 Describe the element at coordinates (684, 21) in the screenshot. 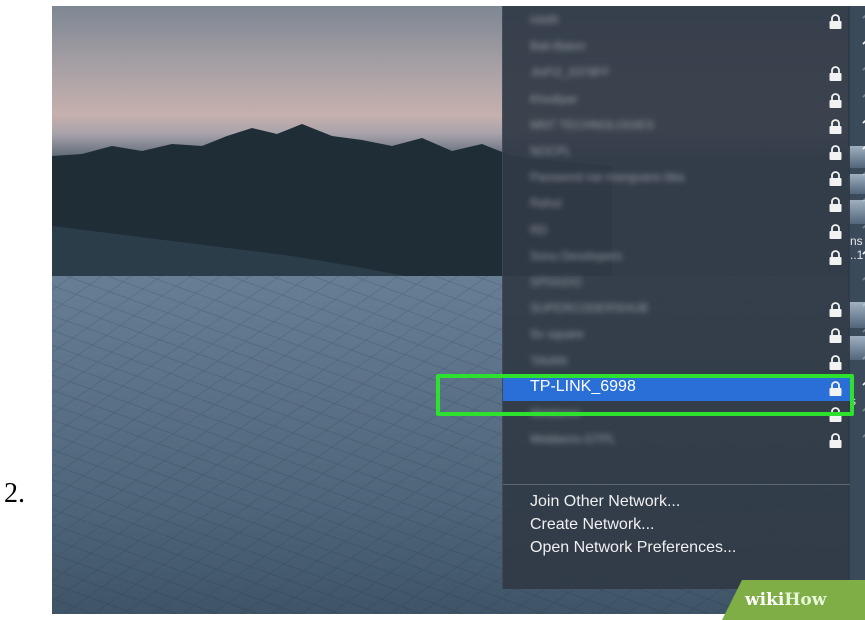

I see `network-item: HAIR` at that location.